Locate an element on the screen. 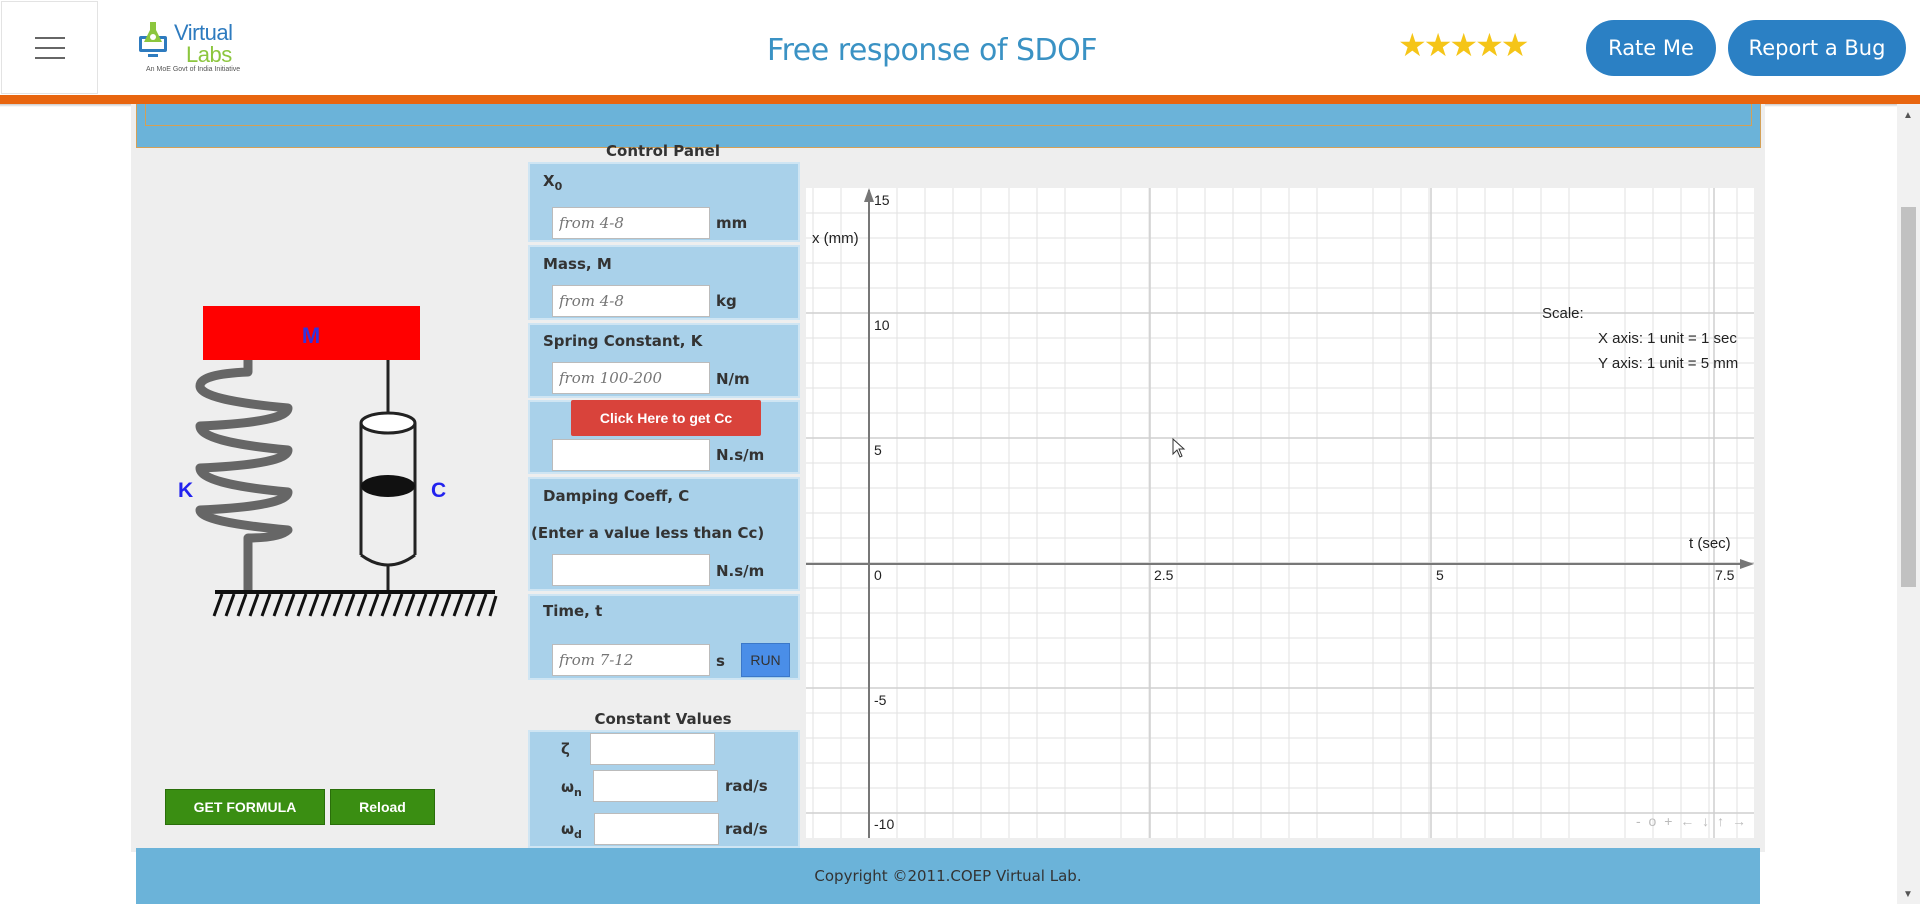 The image size is (1920, 904). page-scrollbar: ▲ ▼ is located at coordinates (1908, 504).